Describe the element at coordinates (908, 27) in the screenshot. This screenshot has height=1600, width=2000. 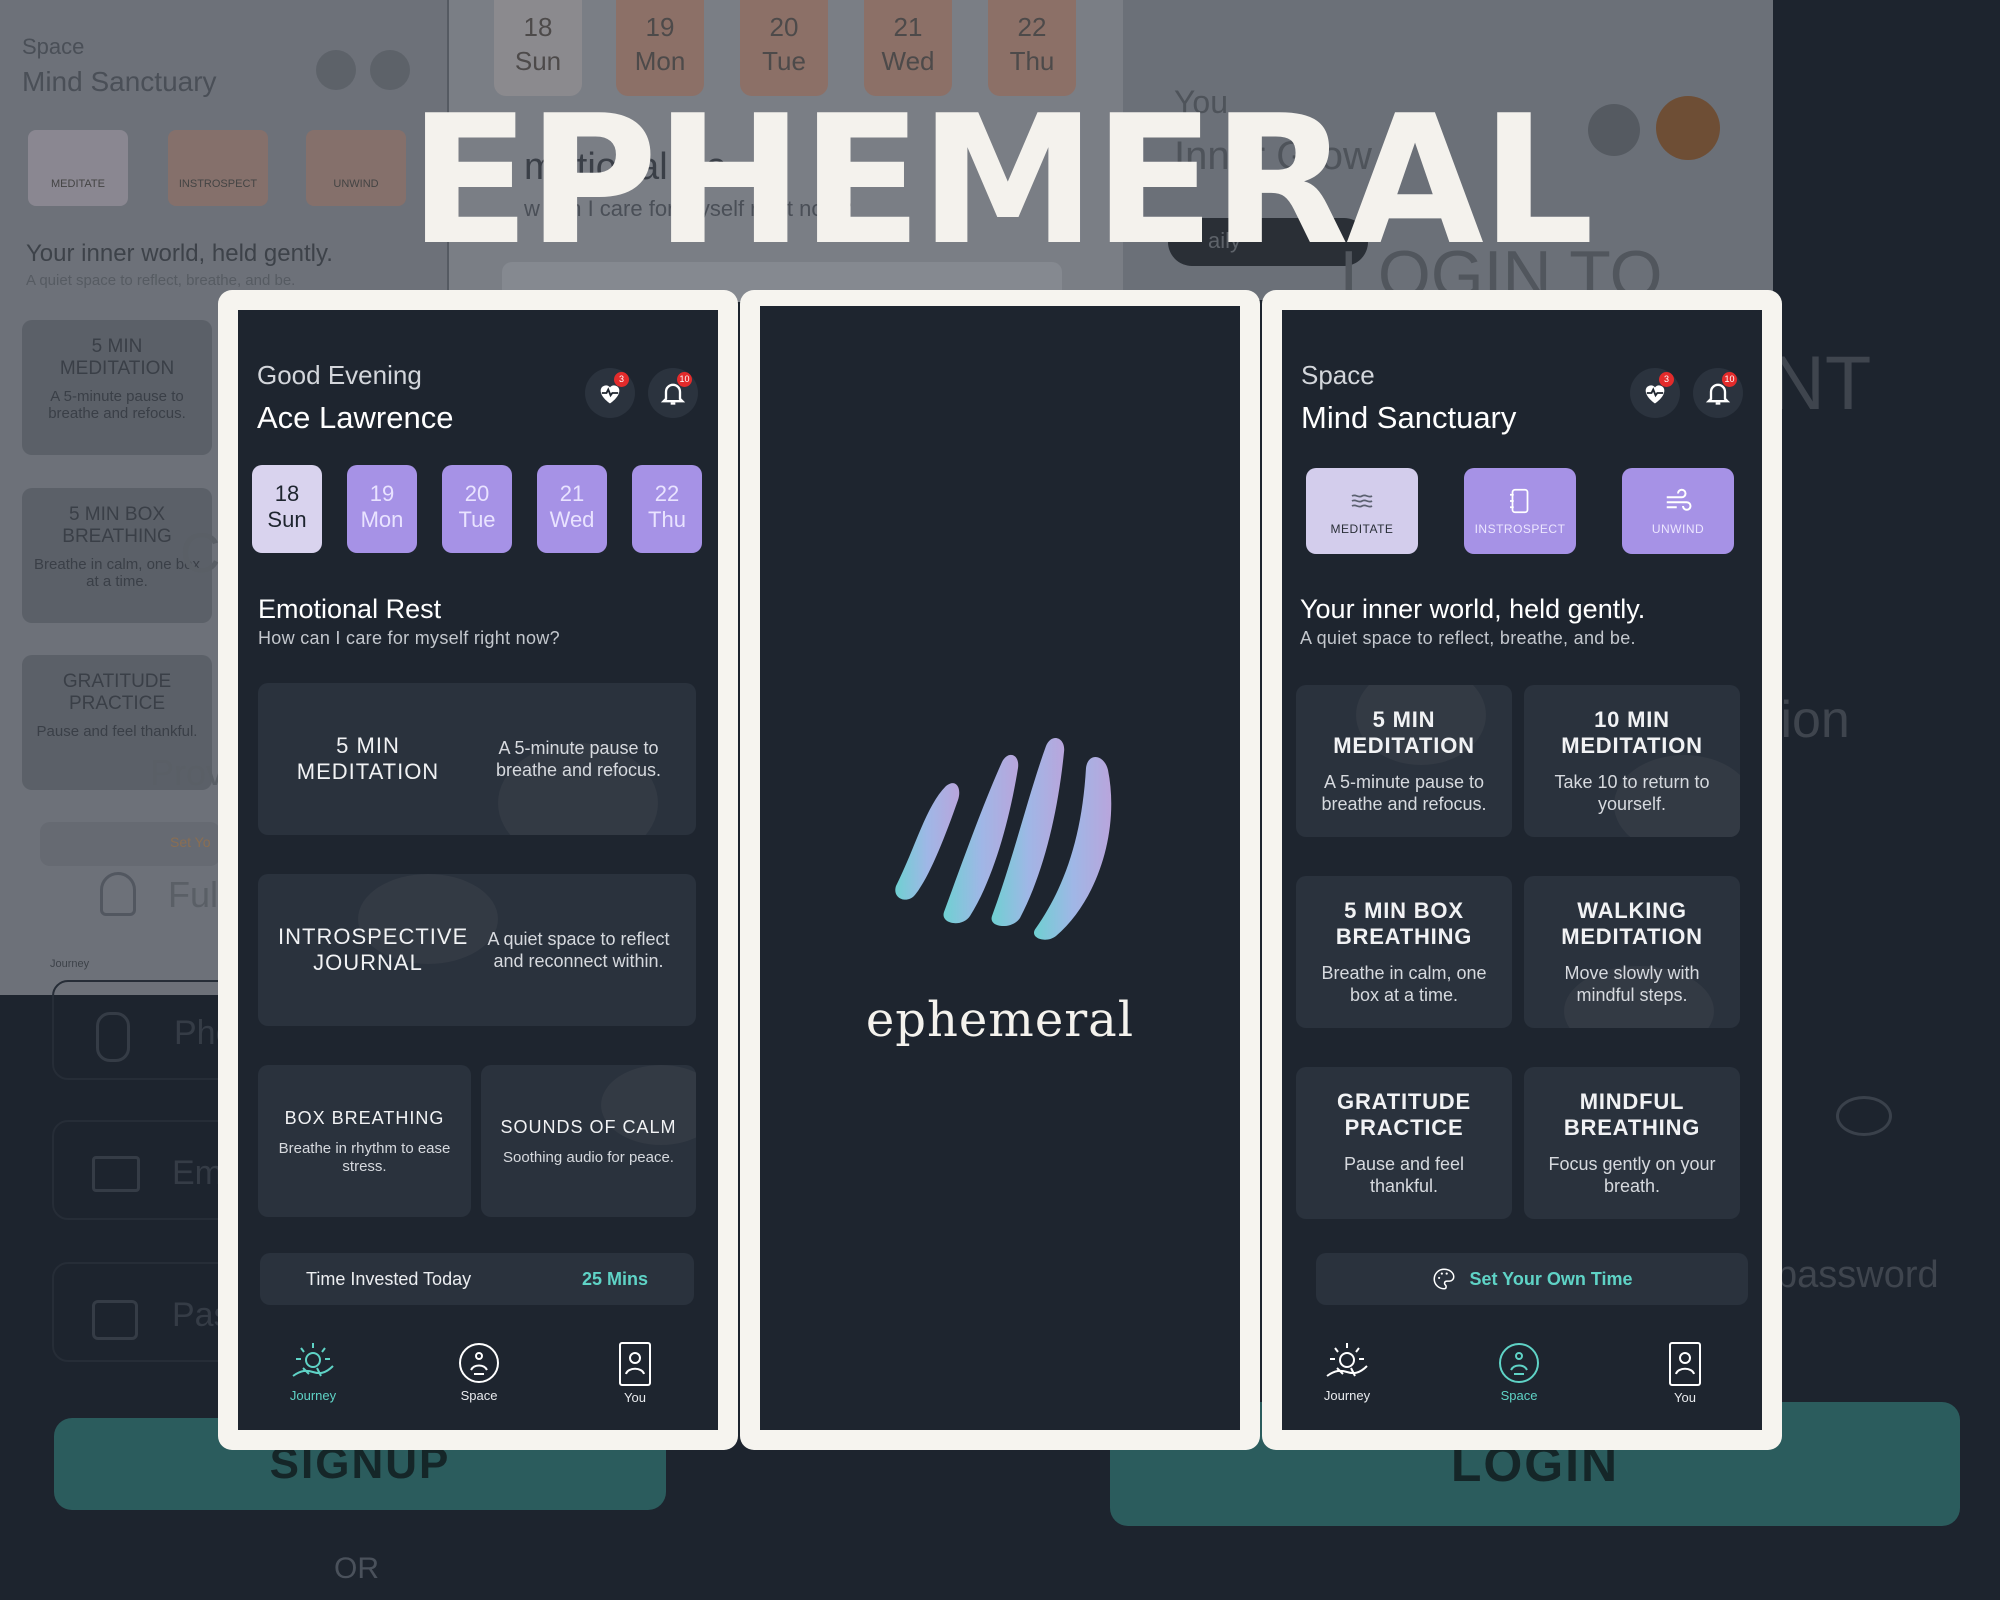
I see `bg-date-day: 21` at that location.